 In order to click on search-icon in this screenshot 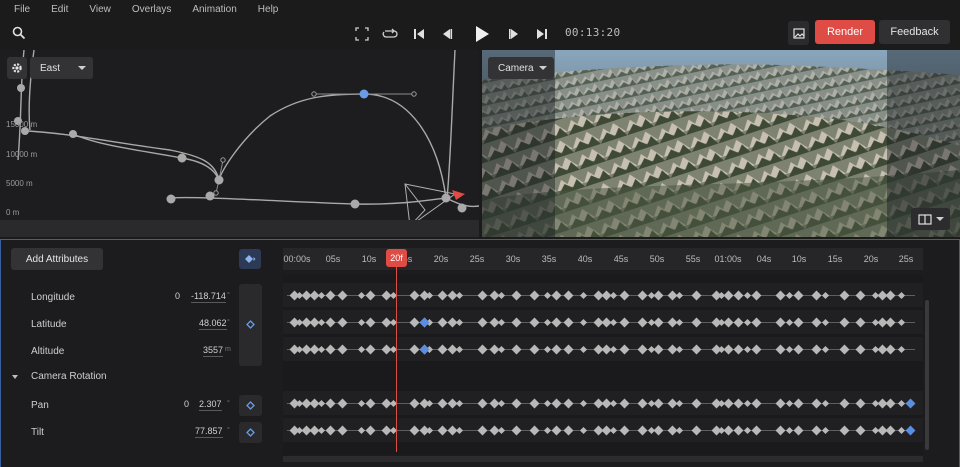, I will do `click(20, 34)`.